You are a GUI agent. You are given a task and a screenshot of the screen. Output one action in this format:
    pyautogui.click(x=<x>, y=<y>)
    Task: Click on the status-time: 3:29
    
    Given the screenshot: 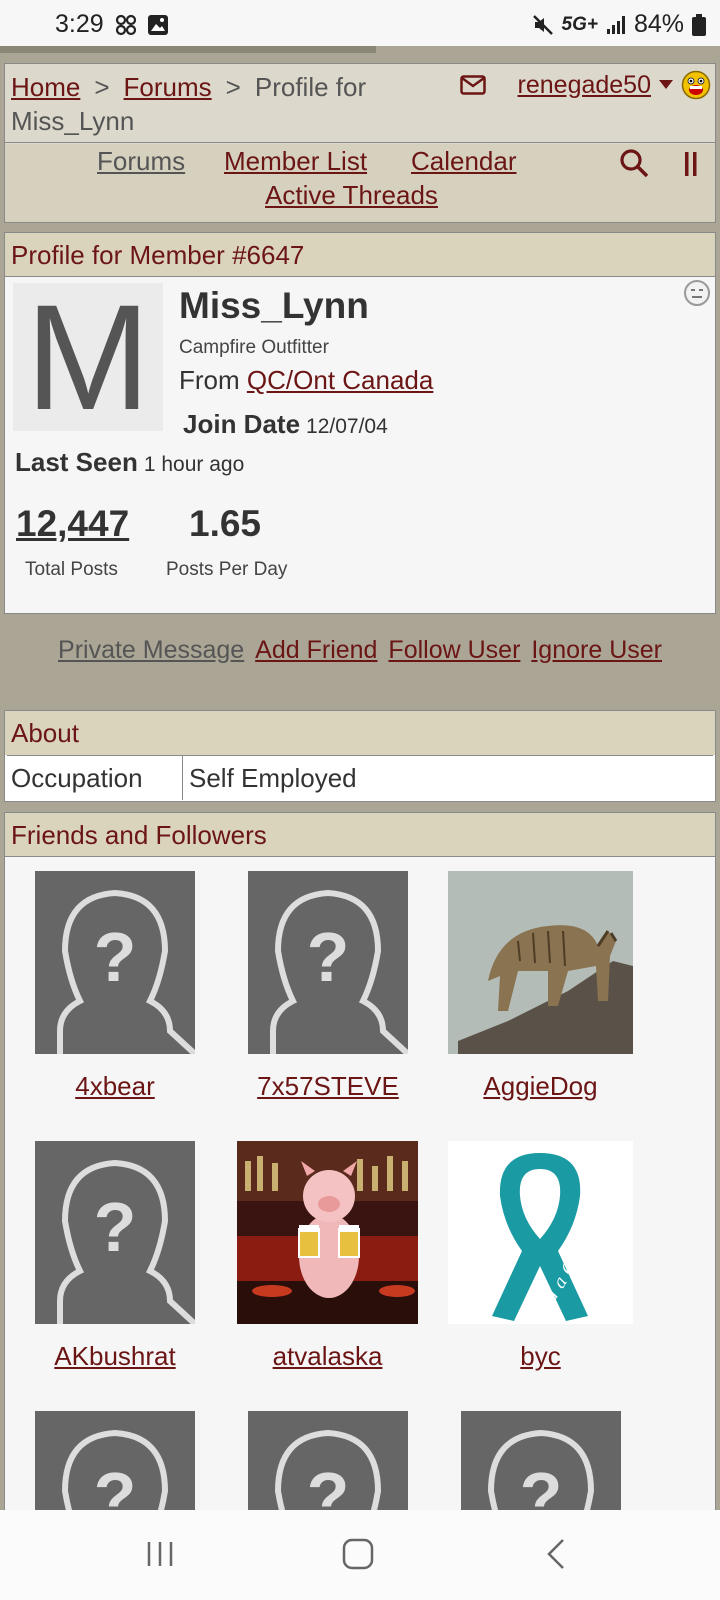 What is the action you would take?
    pyautogui.click(x=79, y=24)
    